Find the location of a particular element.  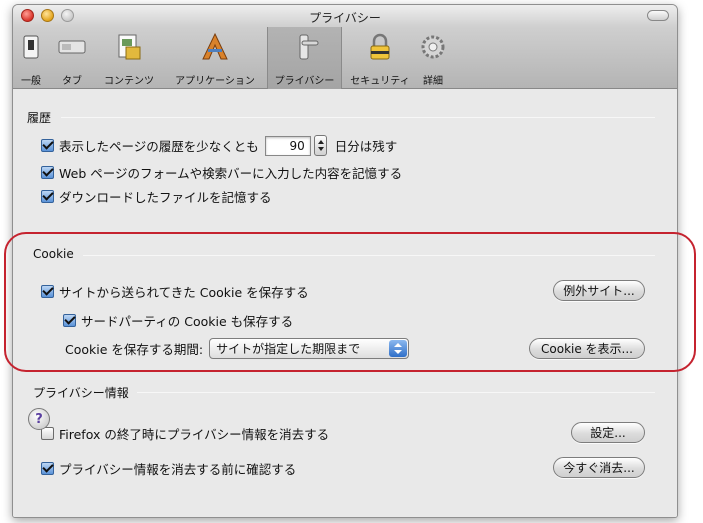

history-days-input: 90 is located at coordinates (287, 145).